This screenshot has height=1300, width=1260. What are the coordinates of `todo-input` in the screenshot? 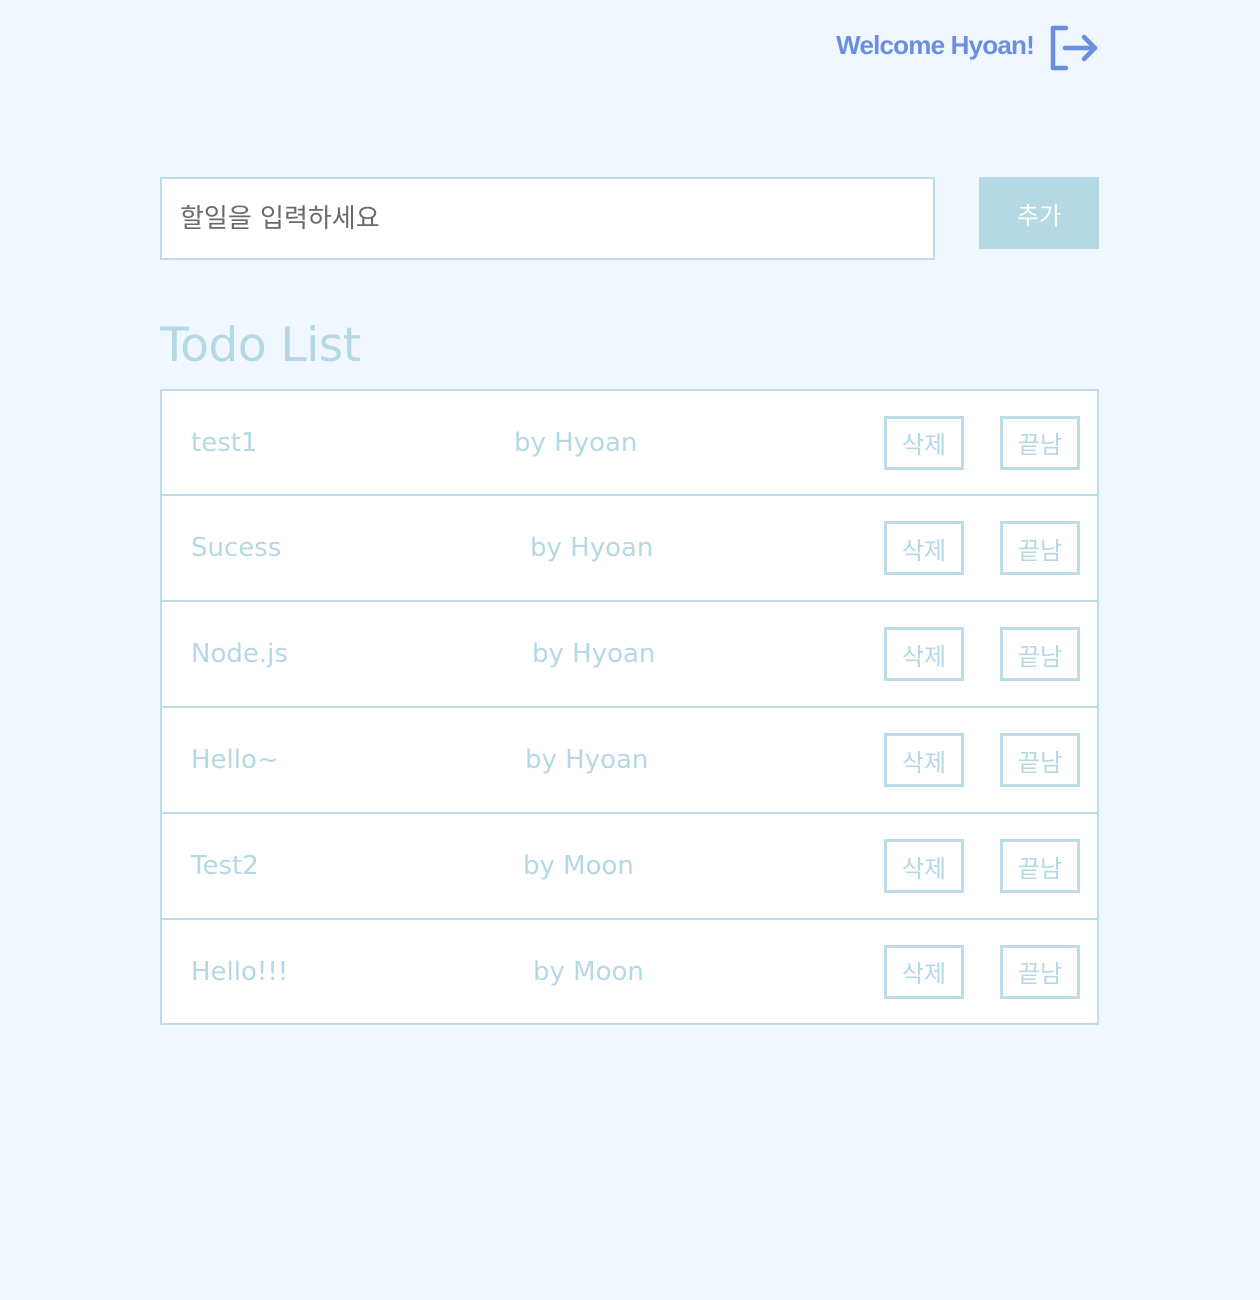 It's located at (547, 218).